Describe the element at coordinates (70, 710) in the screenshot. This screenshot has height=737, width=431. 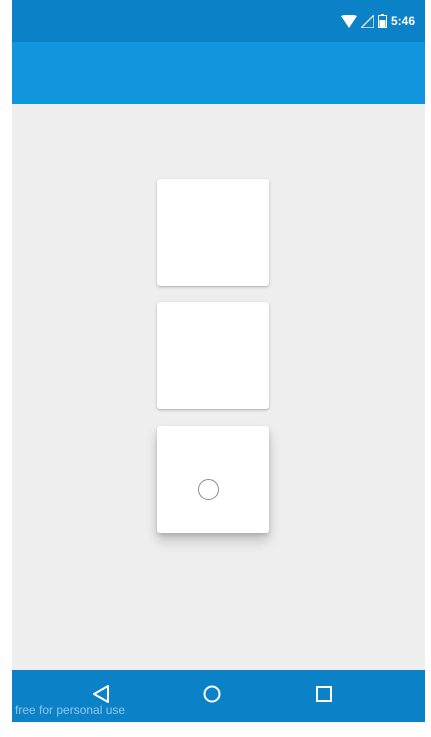
I see `watermark-text: free for personal use` at that location.